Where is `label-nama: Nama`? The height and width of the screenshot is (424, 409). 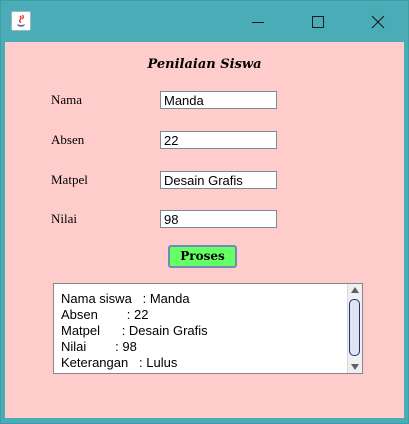 label-nama: Nama is located at coordinates (67, 99).